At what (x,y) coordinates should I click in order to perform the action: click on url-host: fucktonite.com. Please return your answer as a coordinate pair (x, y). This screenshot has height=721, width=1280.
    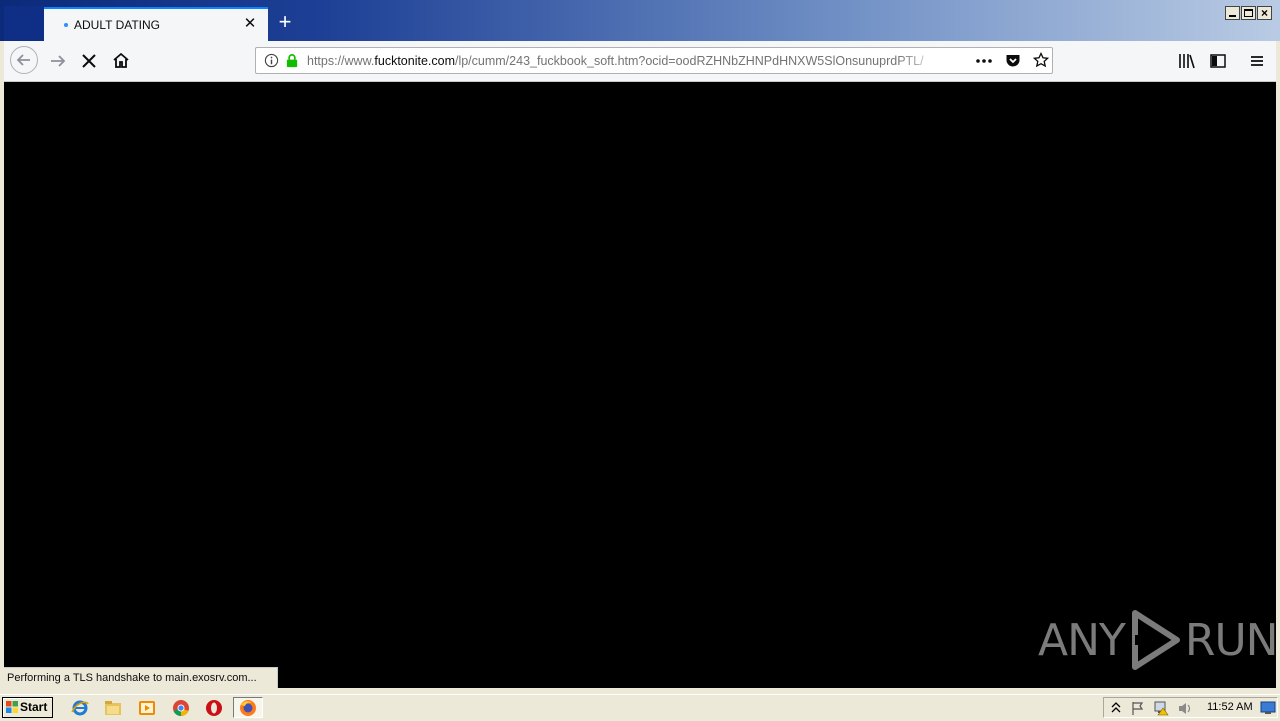
    Looking at the image, I should click on (414, 61).